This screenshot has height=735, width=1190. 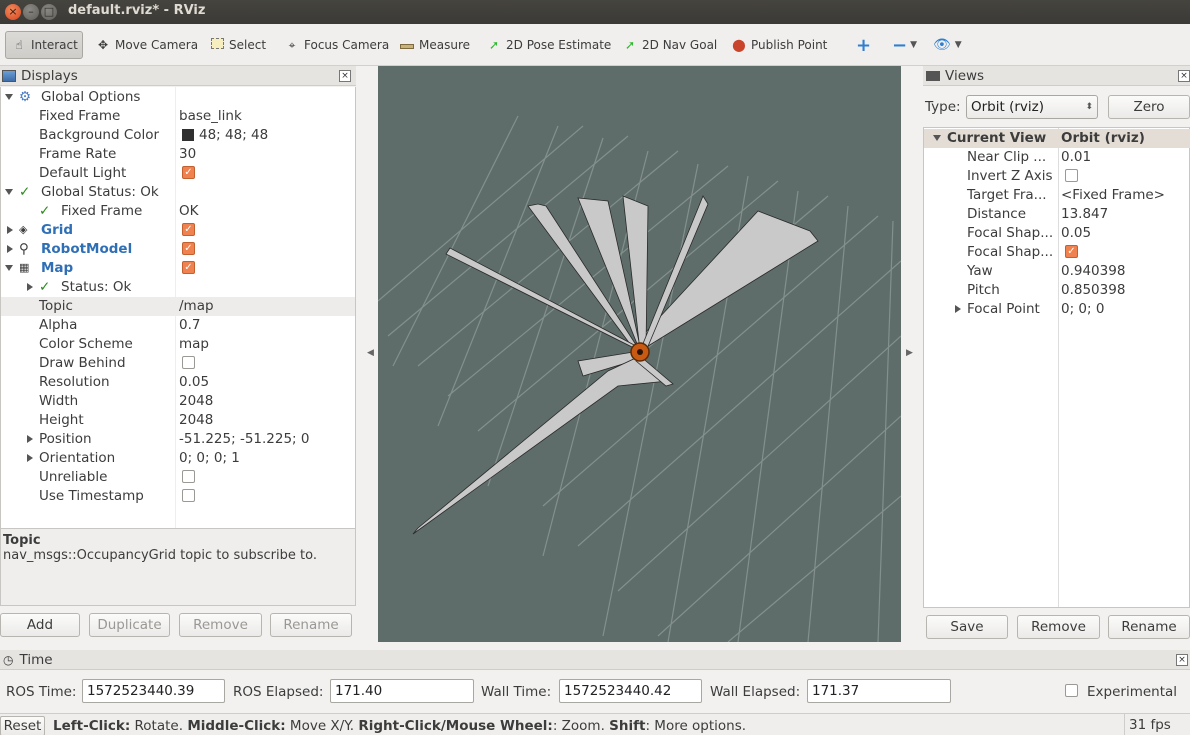 What do you see at coordinates (237, 45) in the screenshot?
I see `tool-select: Select` at bounding box center [237, 45].